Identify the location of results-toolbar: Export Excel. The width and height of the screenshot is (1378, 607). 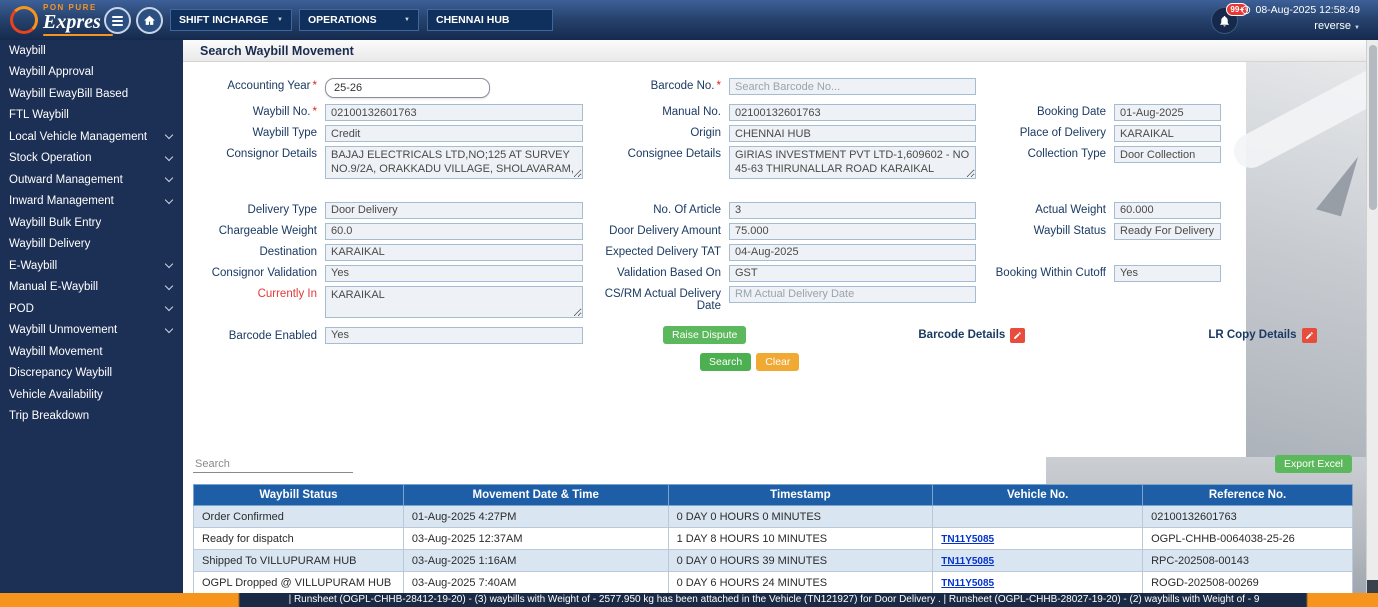
(772, 464).